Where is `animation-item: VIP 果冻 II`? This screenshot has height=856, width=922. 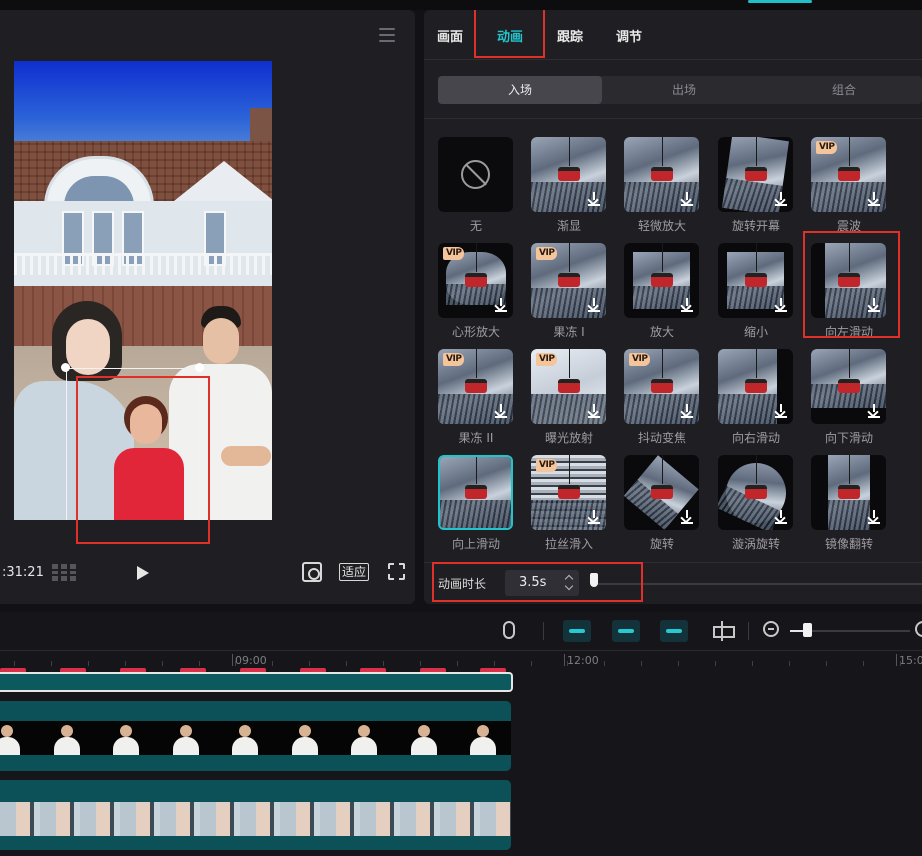
animation-item: VIP 果冻 II is located at coordinates (476, 399).